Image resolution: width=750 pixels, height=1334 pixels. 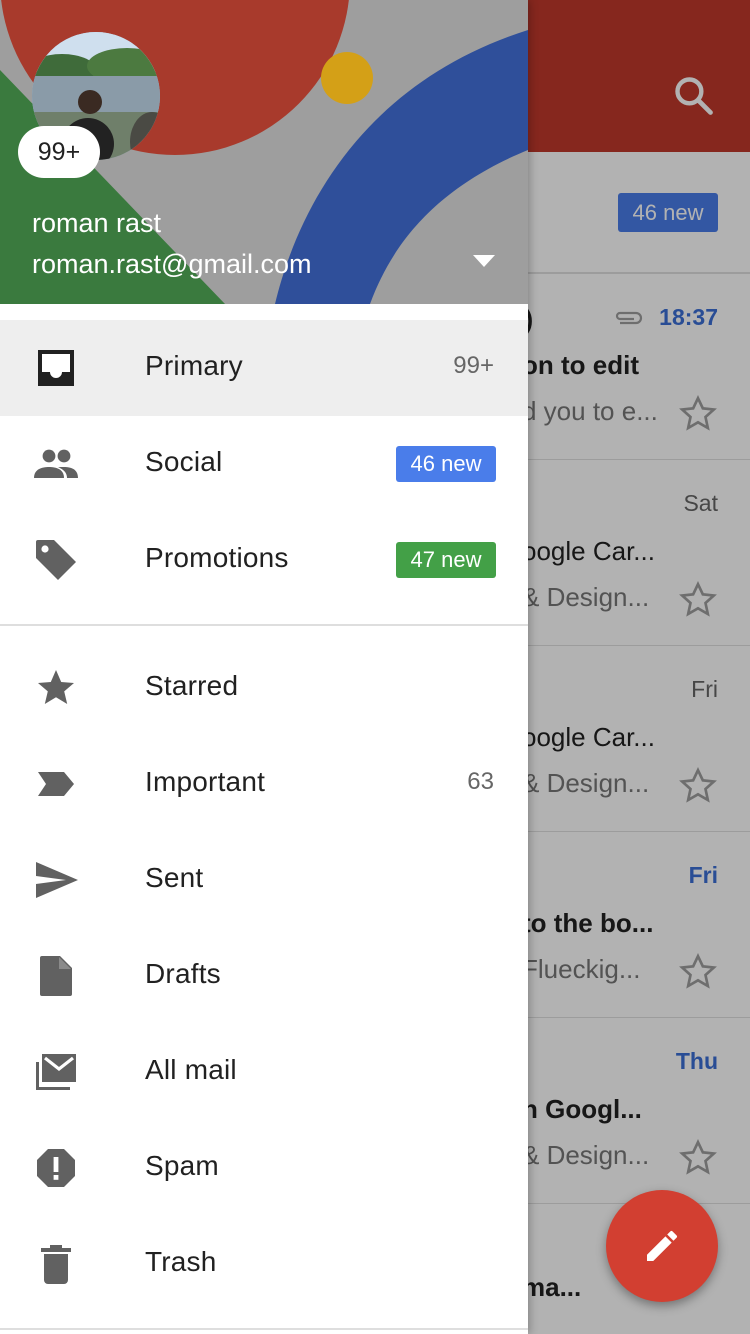 I want to click on draft-icon, so click(x=56, y=976).